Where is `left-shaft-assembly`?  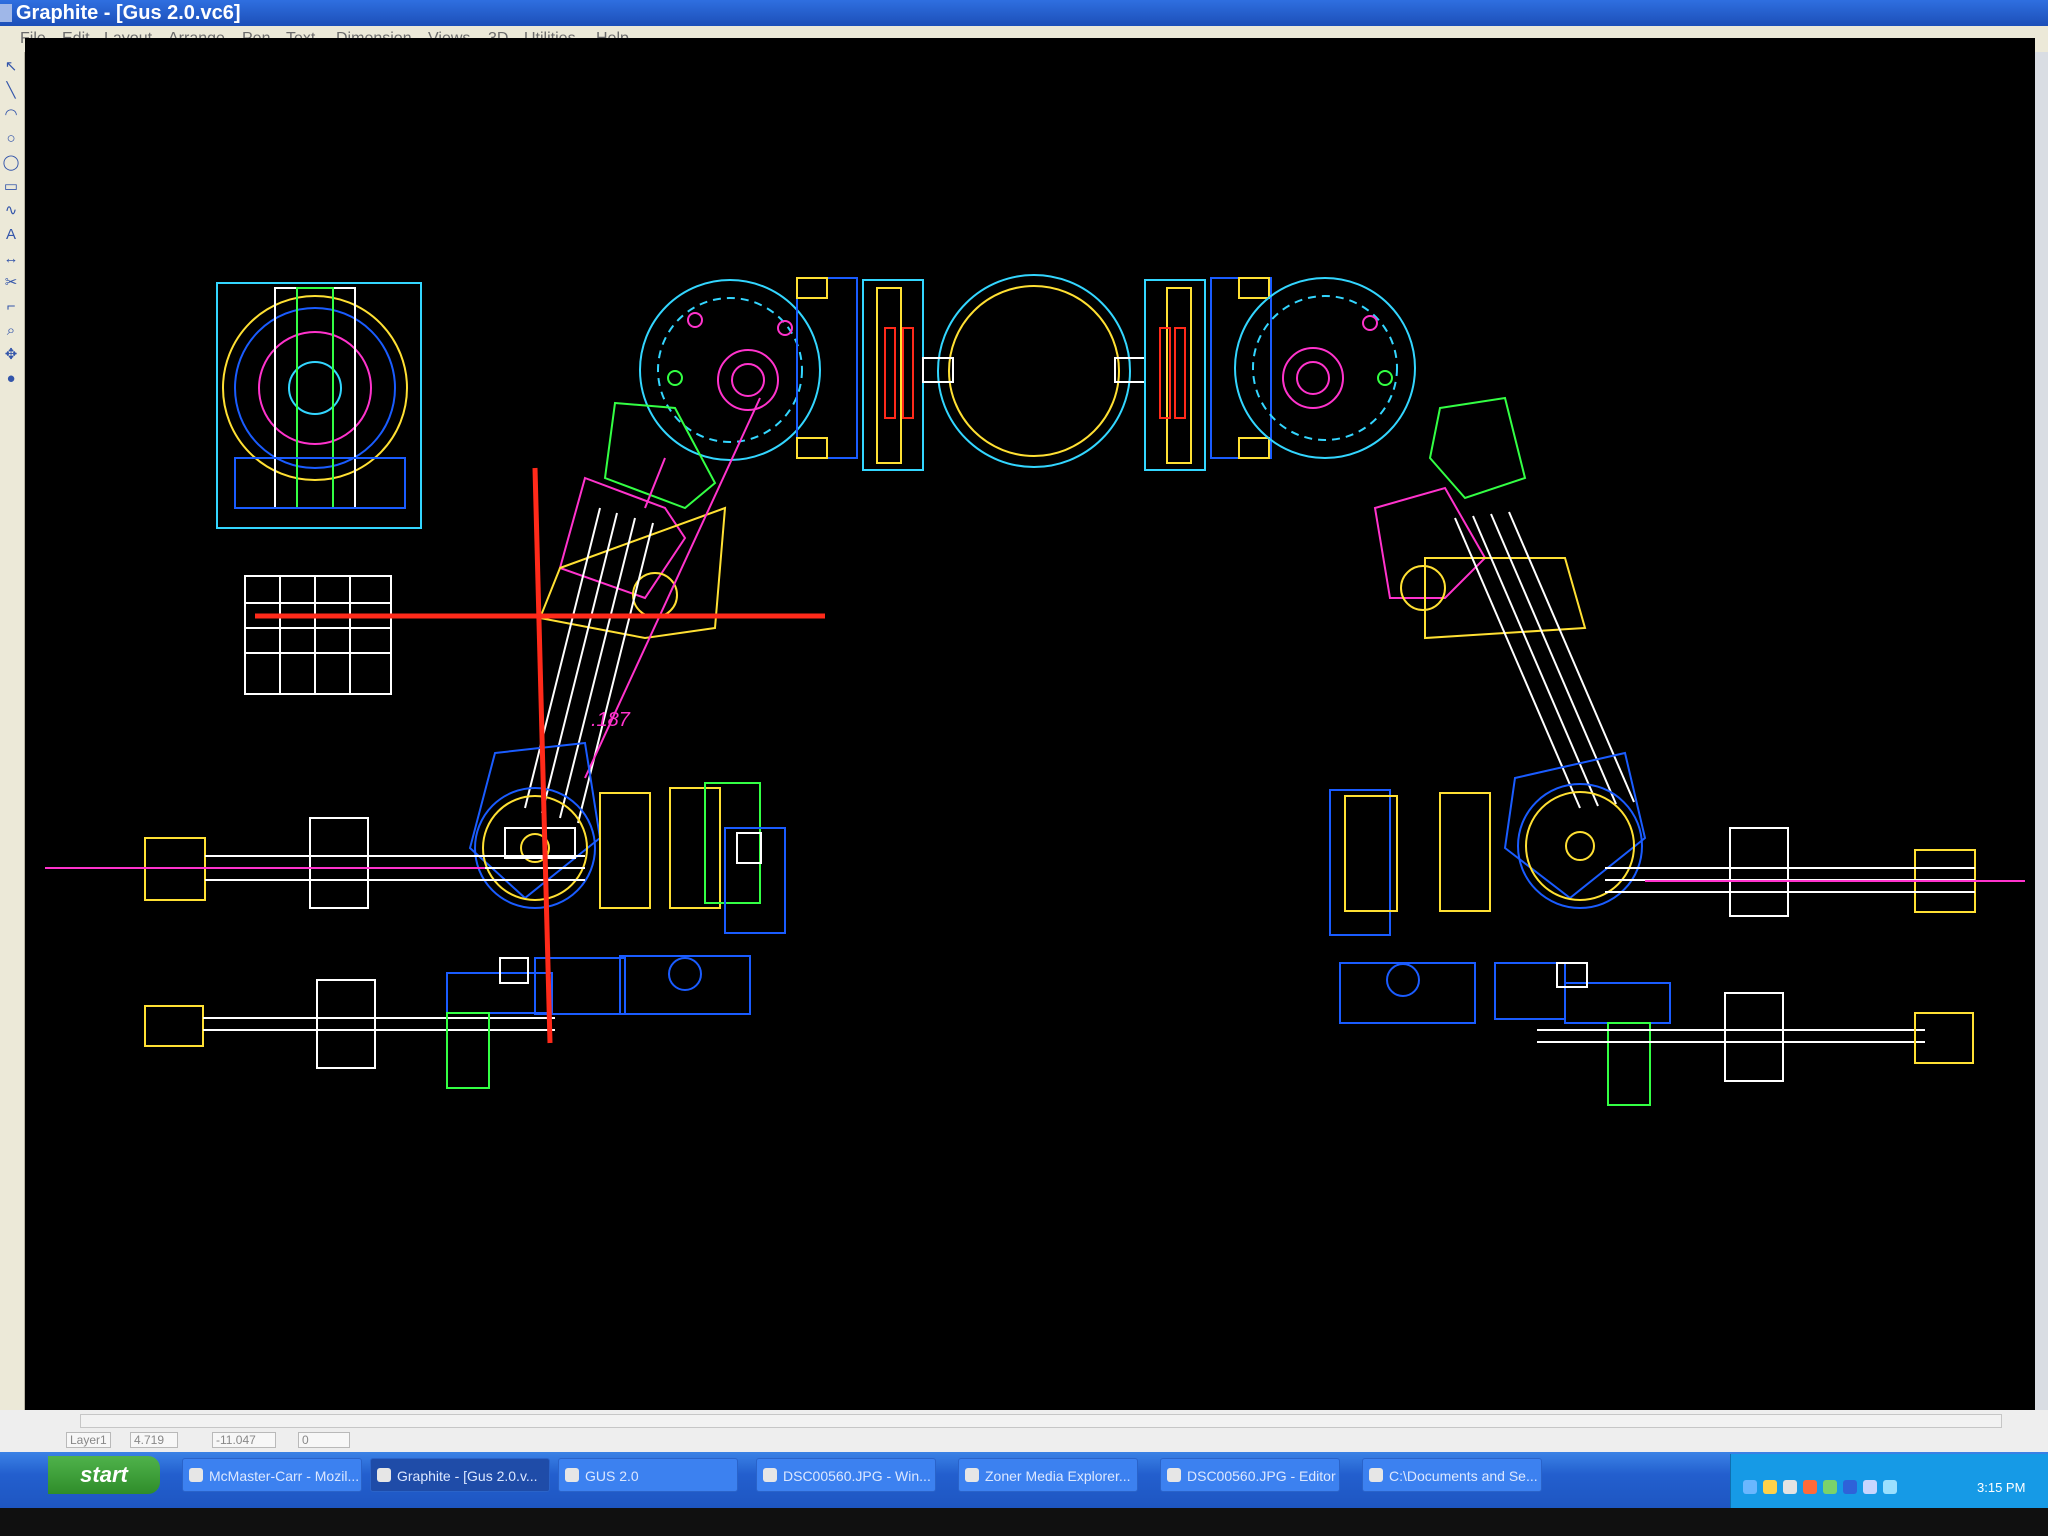
left-shaft-assembly is located at coordinates (415, 858).